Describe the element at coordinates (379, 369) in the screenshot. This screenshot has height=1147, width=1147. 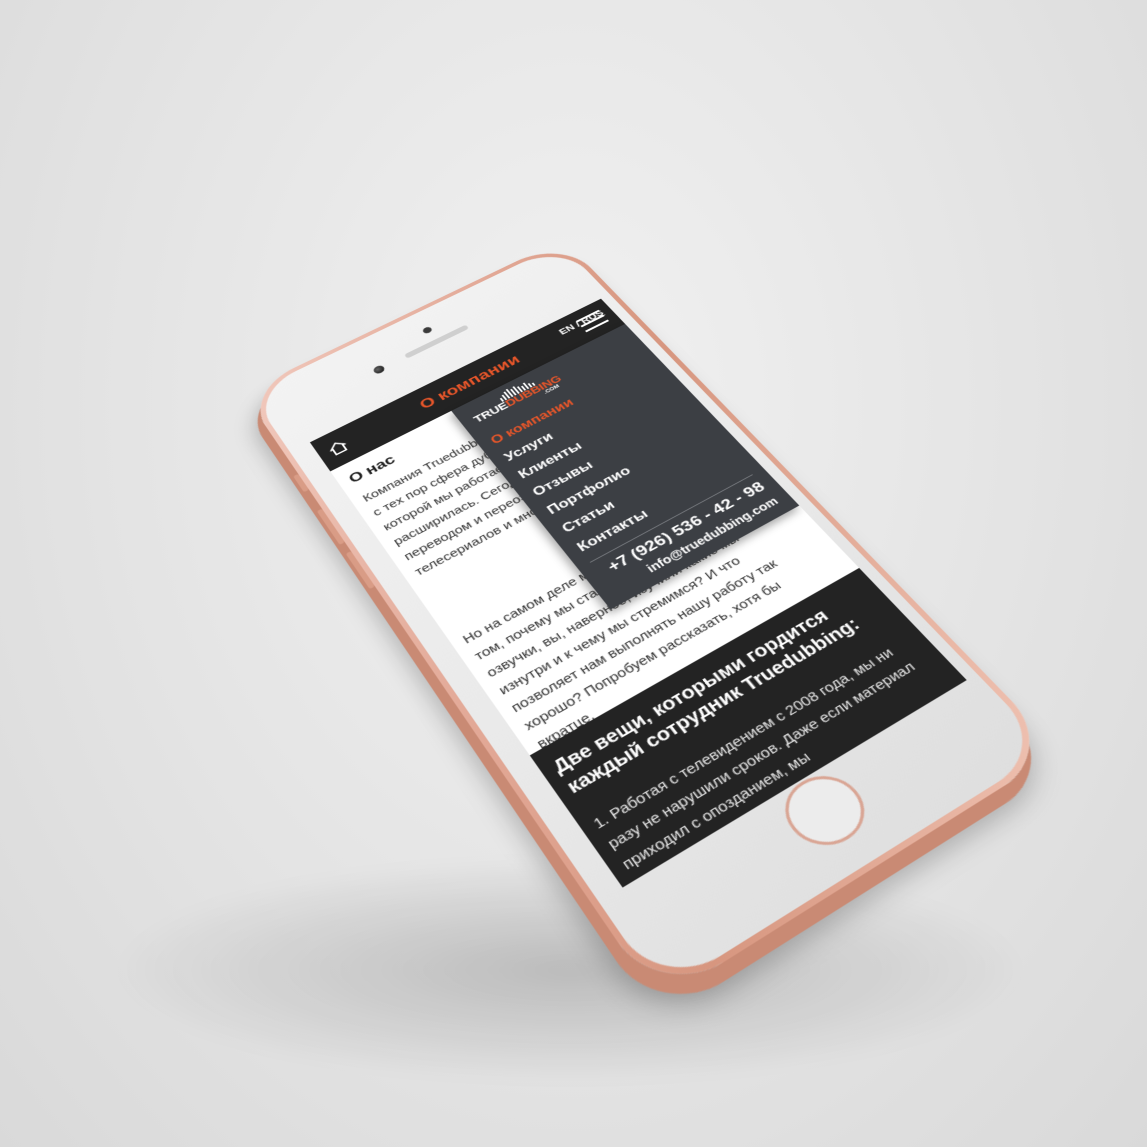
I see `front-camera` at that location.